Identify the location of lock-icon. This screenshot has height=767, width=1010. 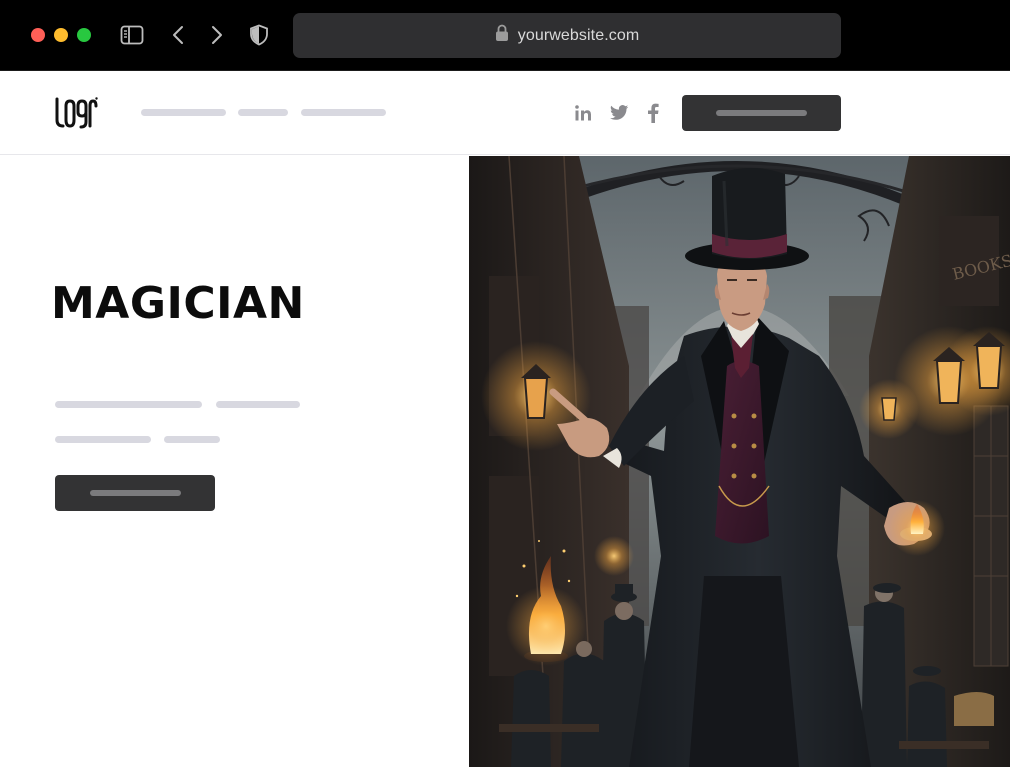
(502, 35).